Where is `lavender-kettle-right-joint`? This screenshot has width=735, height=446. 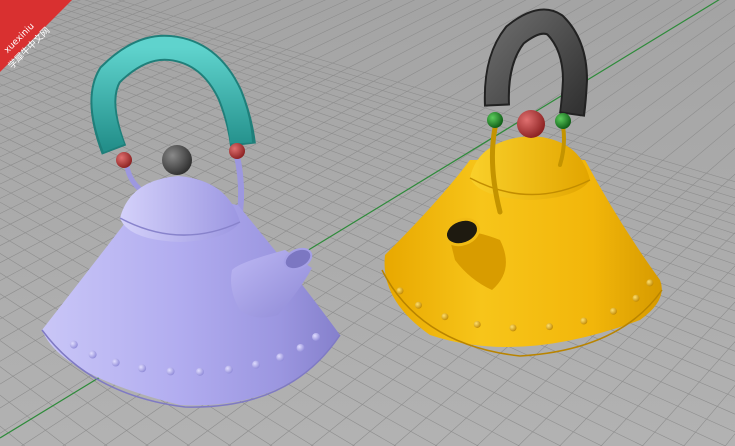
lavender-kettle-right-joint is located at coordinates (237, 151).